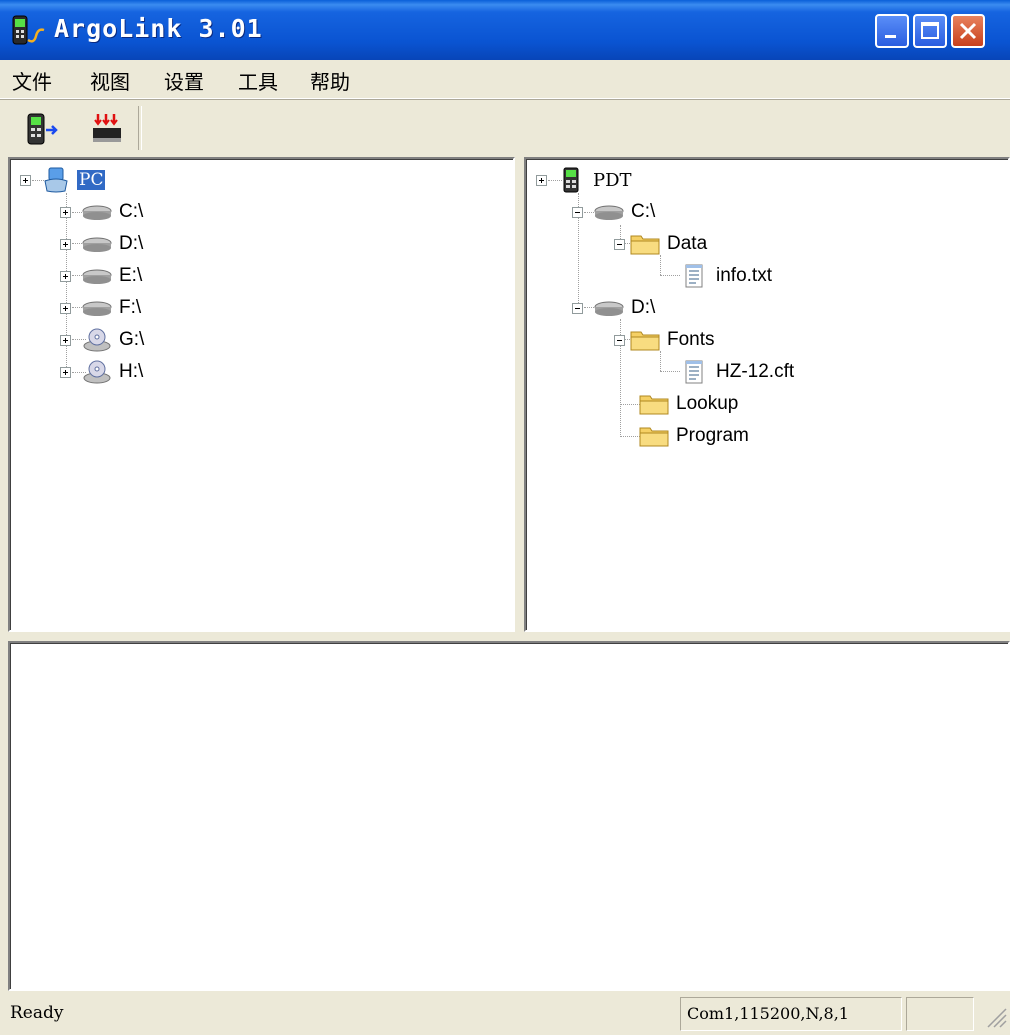 This screenshot has width=1010, height=1035. What do you see at coordinates (995, 1016) in the screenshot?
I see `resize-grip-icon` at bounding box center [995, 1016].